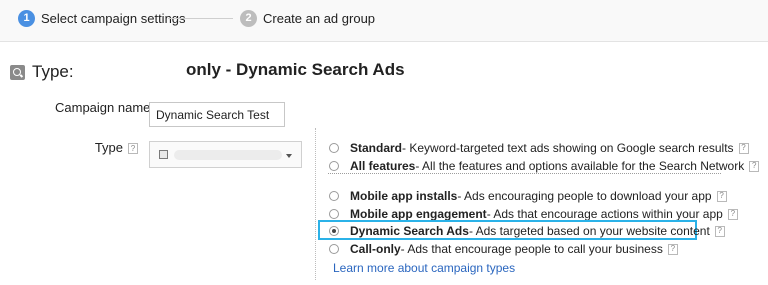 This screenshot has width=768, height=285. What do you see at coordinates (334, 214) in the screenshot?
I see `radio-mobile-app-engagement` at bounding box center [334, 214].